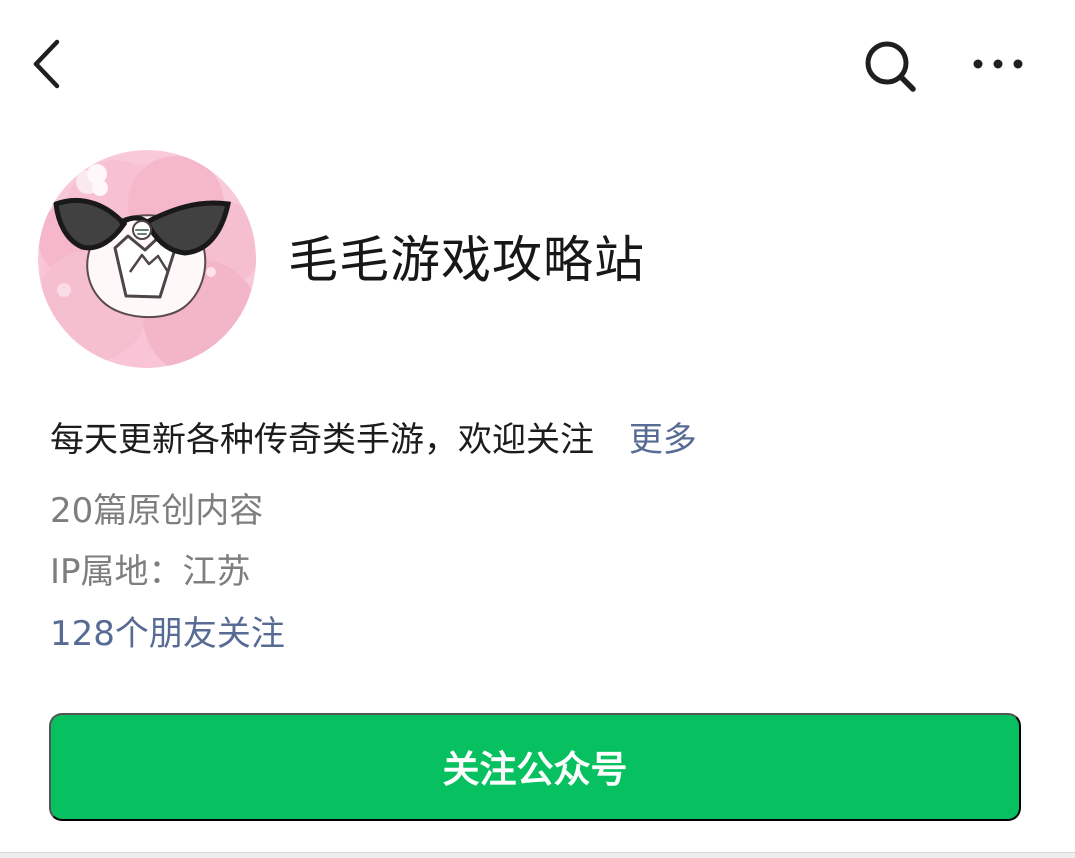 Image resolution: width=1075 pixels, height=858 pixels. I want to click on account-introduction: 每天更新各种传奇类手游，欢迎关注 更多, so click(373, 440).